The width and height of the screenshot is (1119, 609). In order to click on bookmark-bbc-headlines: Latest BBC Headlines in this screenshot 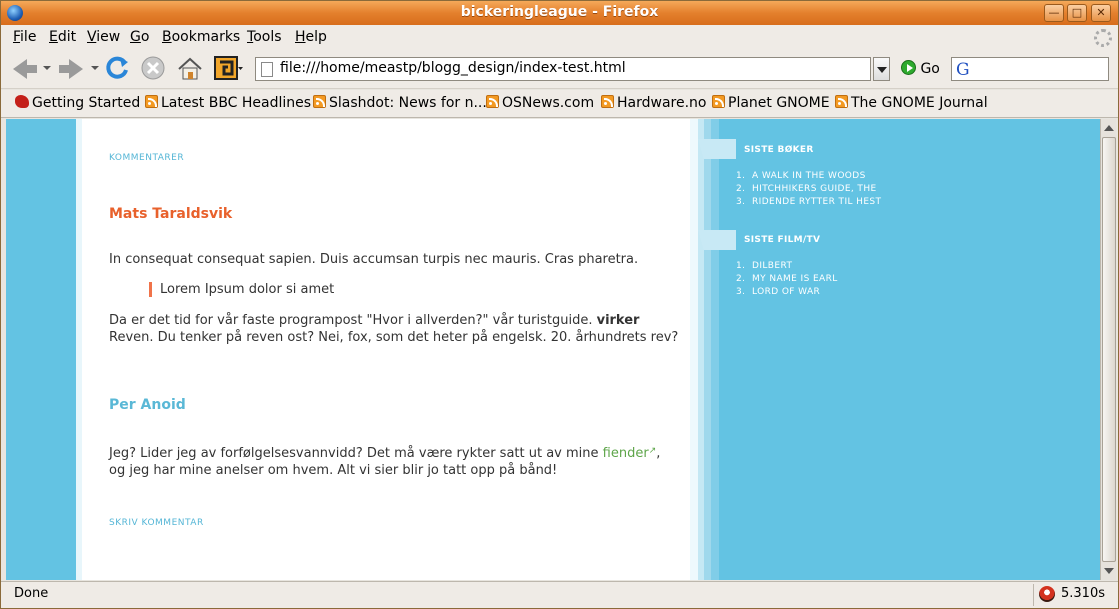, I will do `click(228, 103)`.